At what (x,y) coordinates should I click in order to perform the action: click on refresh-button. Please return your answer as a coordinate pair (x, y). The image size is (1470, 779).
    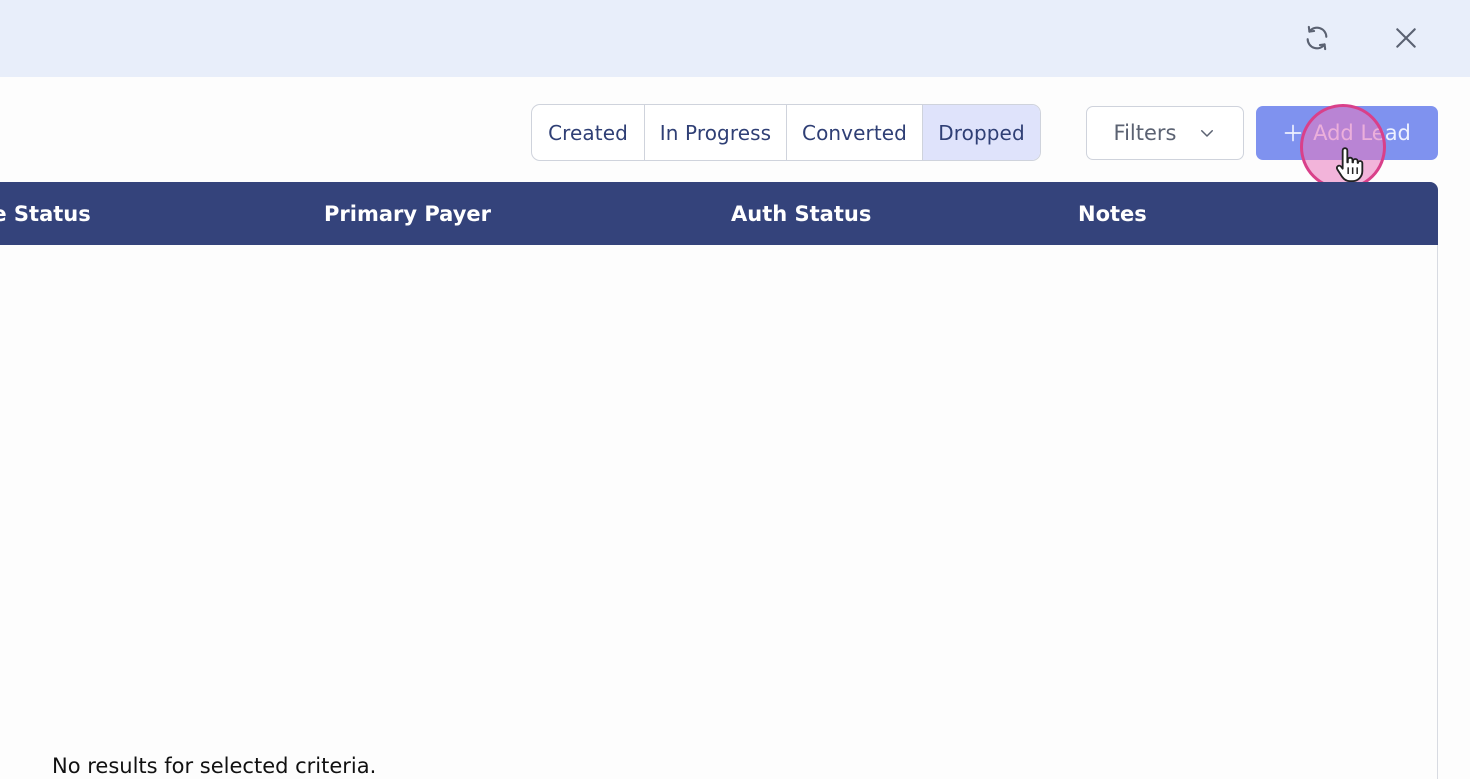
    Looking at the image, I should click on (1317, 38).